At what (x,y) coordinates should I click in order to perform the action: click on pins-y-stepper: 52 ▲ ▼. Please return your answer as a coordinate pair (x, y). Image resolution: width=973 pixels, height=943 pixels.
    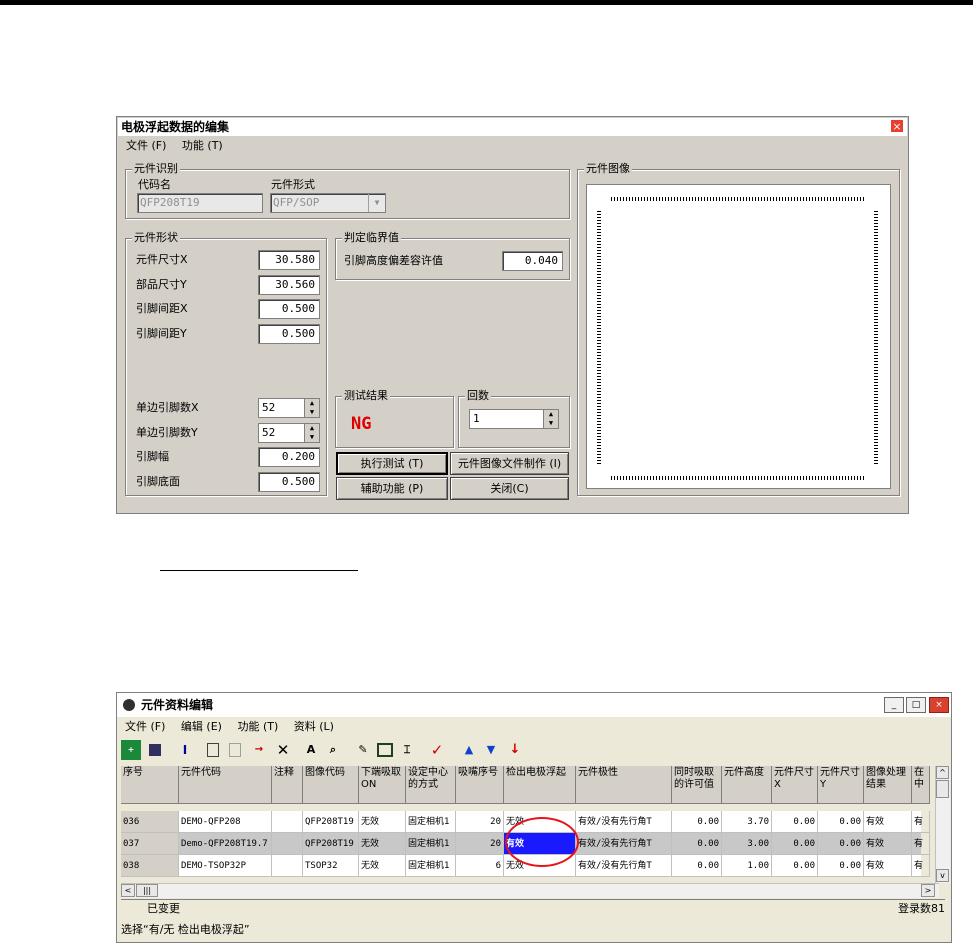
    Looking at the image, I should click on (289, 433).